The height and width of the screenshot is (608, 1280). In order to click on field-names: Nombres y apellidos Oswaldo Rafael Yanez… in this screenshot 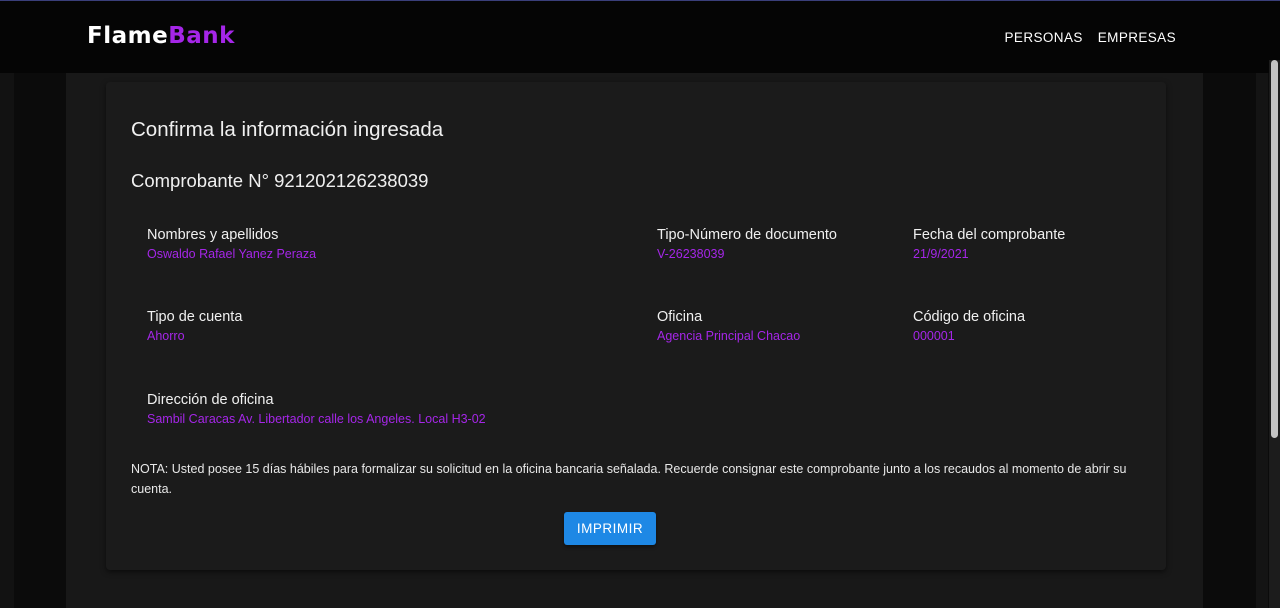, I will do `click(231, 244)`.